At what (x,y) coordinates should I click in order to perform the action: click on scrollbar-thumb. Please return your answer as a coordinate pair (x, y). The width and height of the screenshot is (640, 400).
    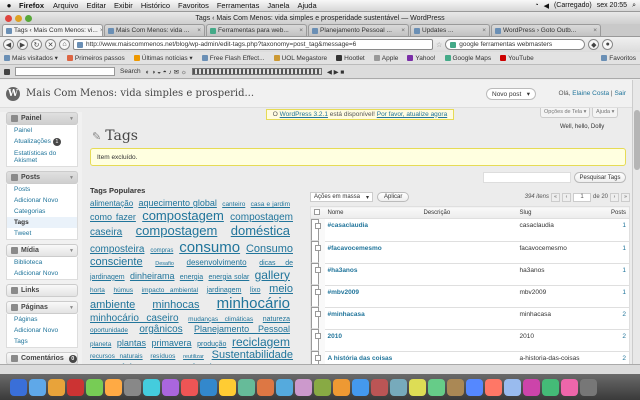
    Looking at the image, I should click on (637, 140).